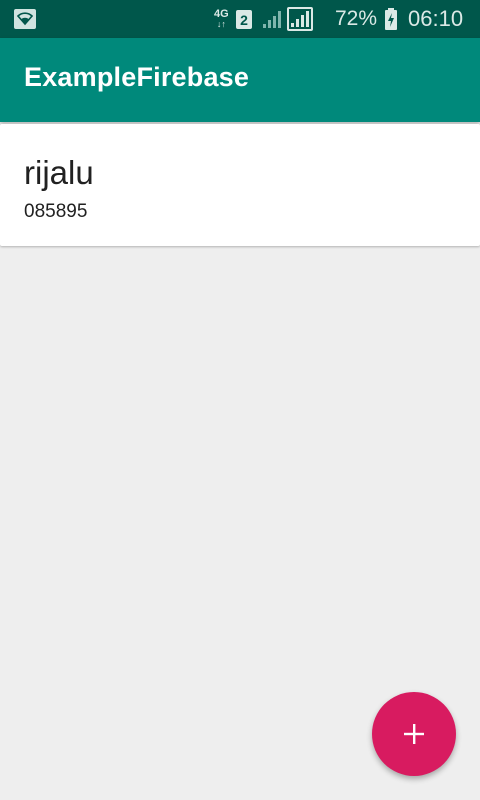 This screenshot has width=480, height=800. What do you see at coordinates (221, 14) in the screenshot?
I see `network-type-label: 4G` at bounding box center [221, 14].